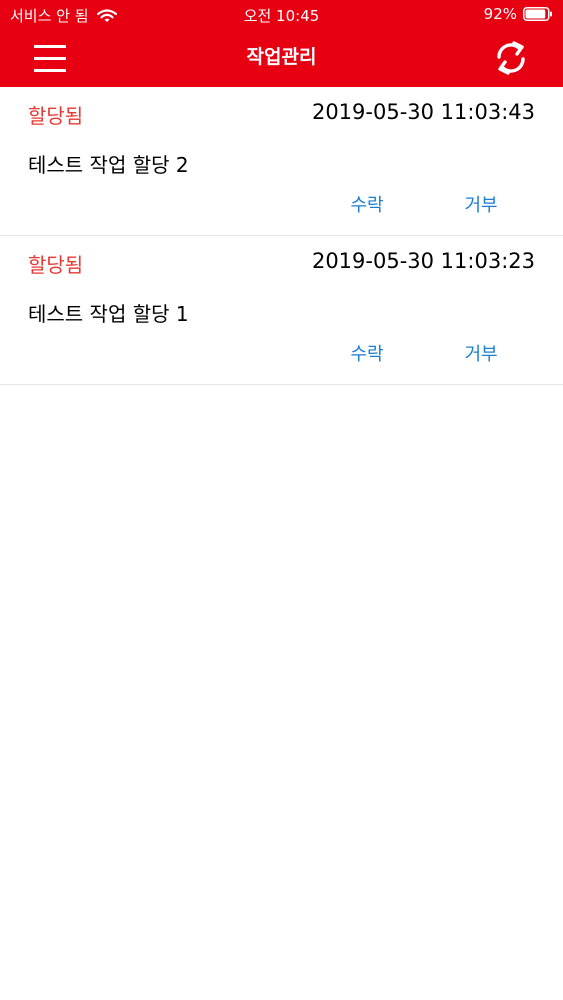 The width and height of the screenshot is (563, 1000). What do you see at coordinates (500, 14) in the screenshot?
I see `battery-percent: 92%` at bounding box center [500, 14].